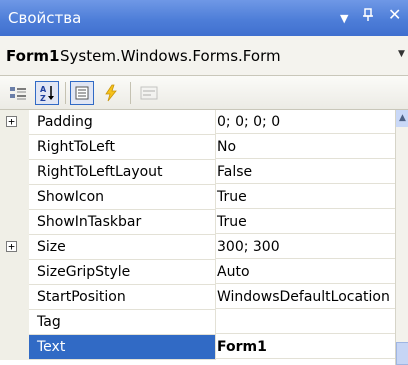 The height and width of the screenshot is (365, 408). I want to click on property-row-righttoleft: RightToLeft No, so click(197, 147).